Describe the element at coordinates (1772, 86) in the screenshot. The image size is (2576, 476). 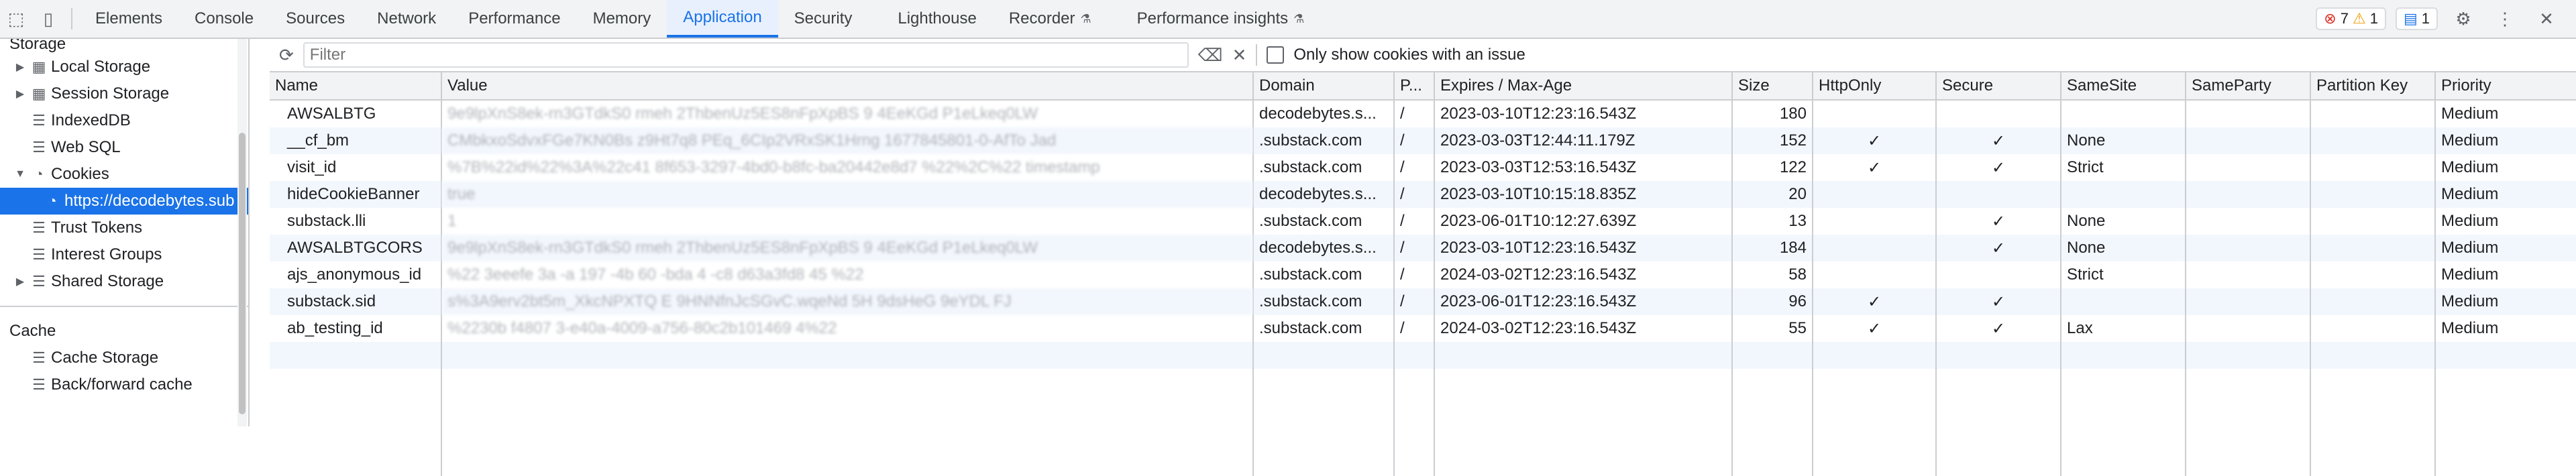
I see `col-header-size: Size` at that location.